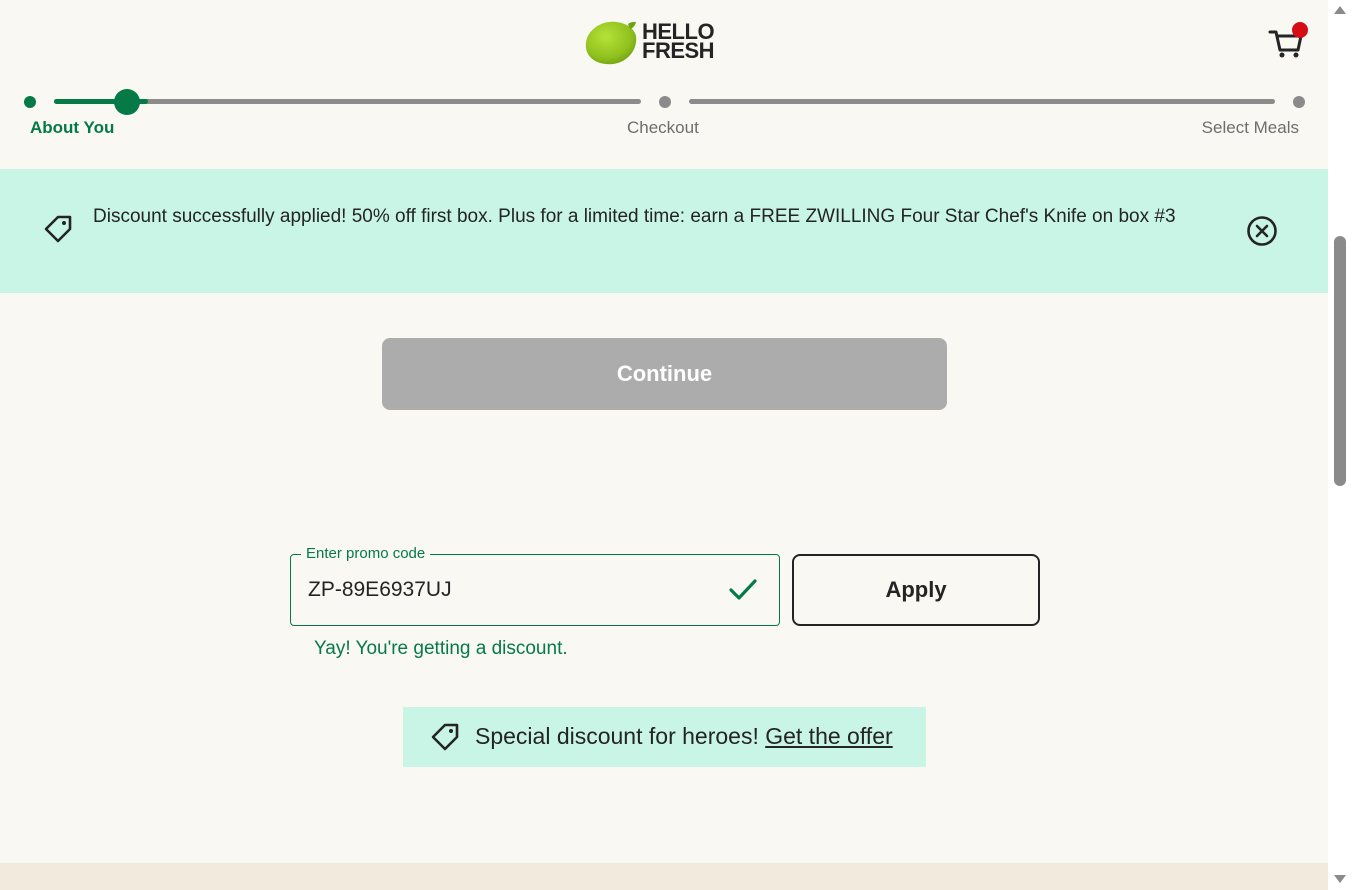  I want to click on step-dot-checkout, so click(665, 102).